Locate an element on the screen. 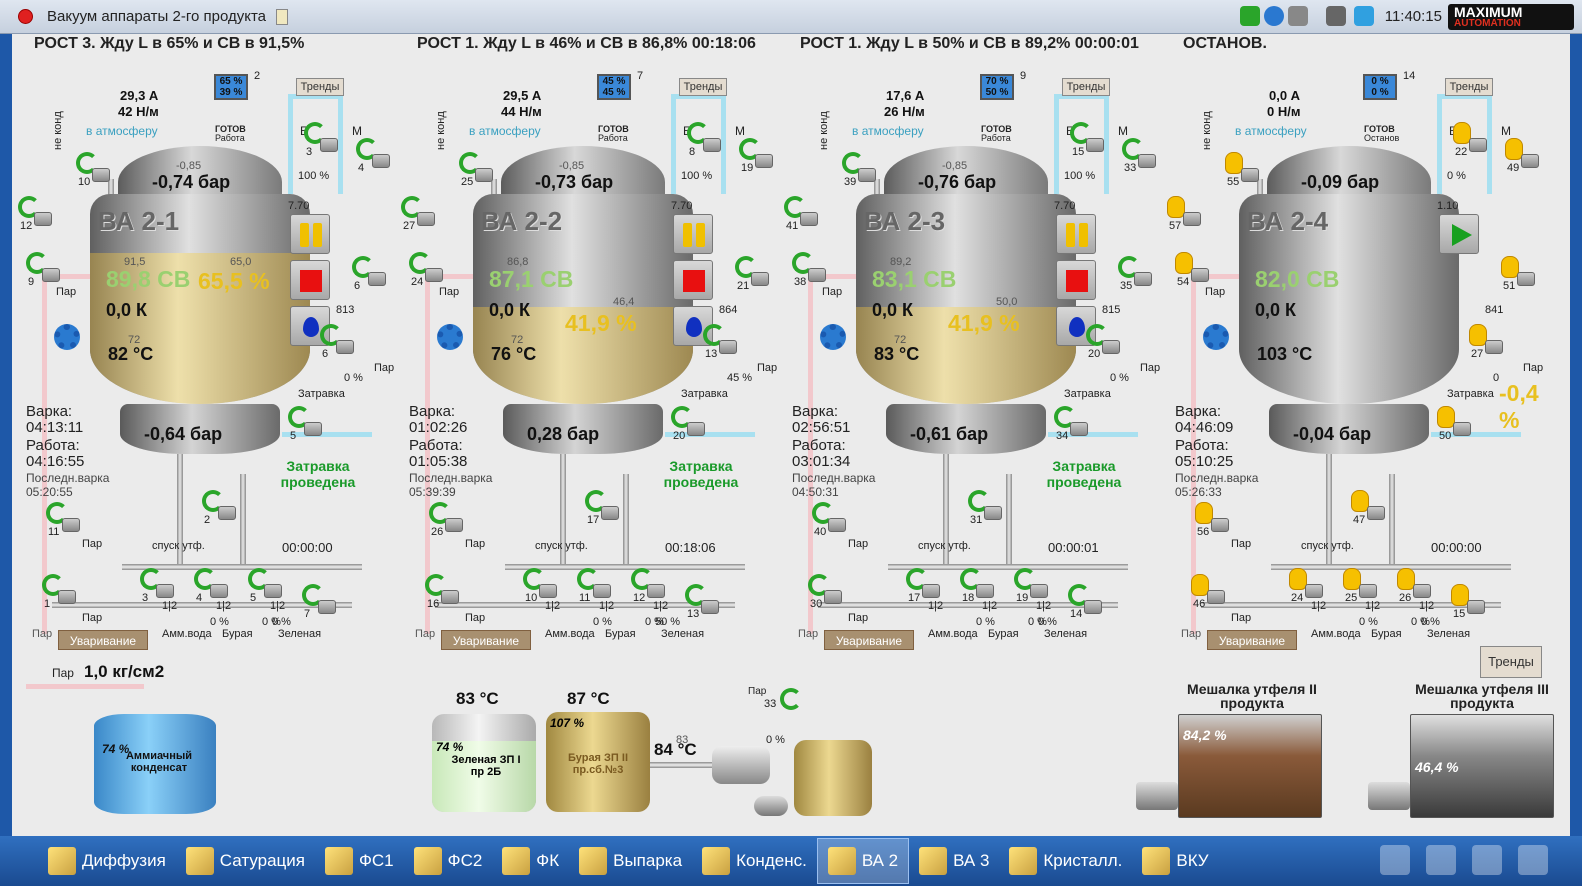 The width and height of the screenshot is (1582, 886). play-button is located at coordinates (1459, 234).